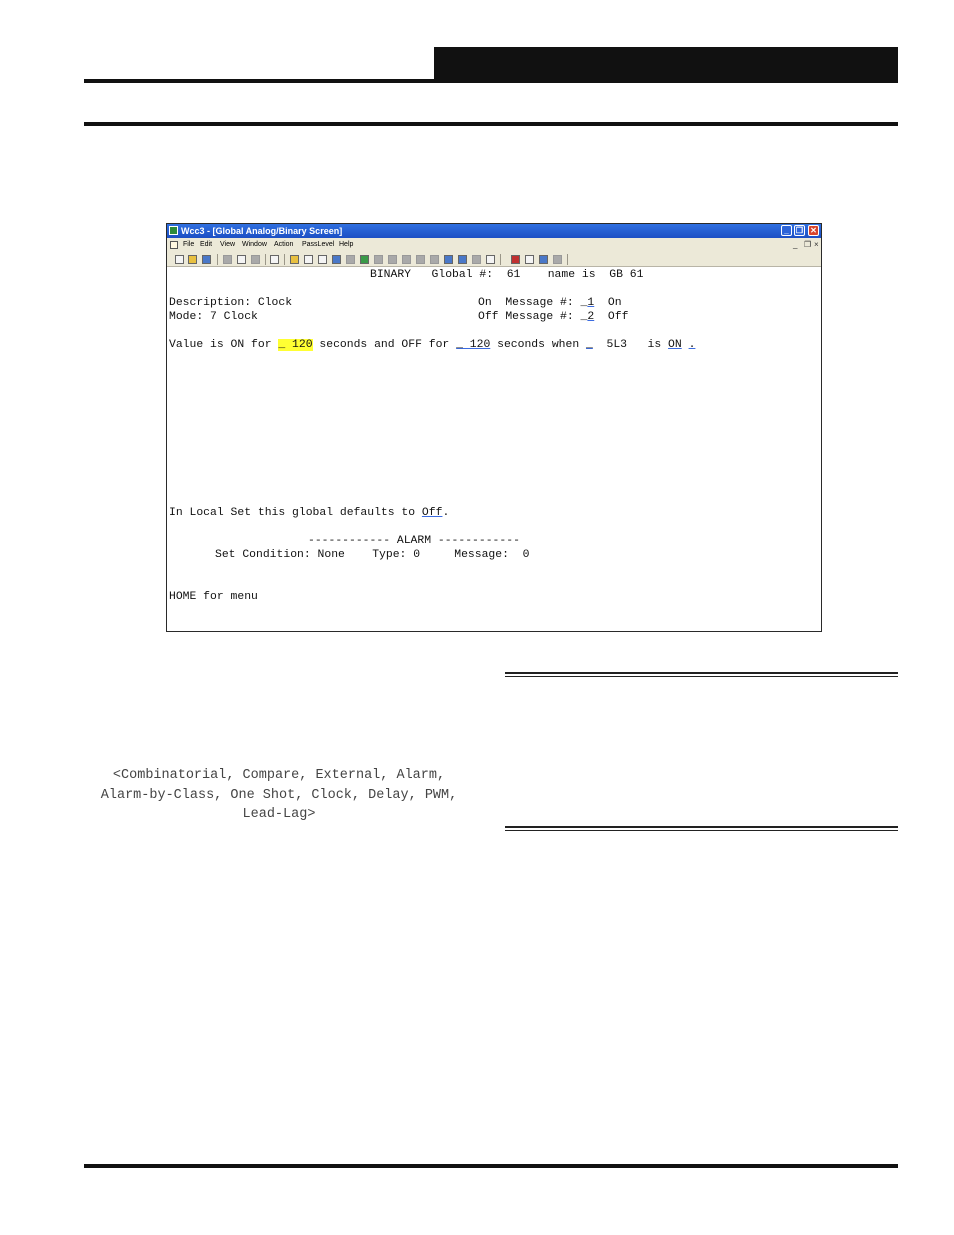  What do you see at coordinates (515, 259) in the screenshot?
I see `color-icon` at bounding box center [515, 259].